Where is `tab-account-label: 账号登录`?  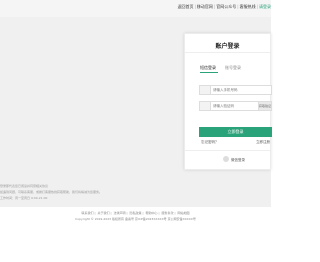
tab-account-label: 账号登录 is located at coordinates (233, 67).